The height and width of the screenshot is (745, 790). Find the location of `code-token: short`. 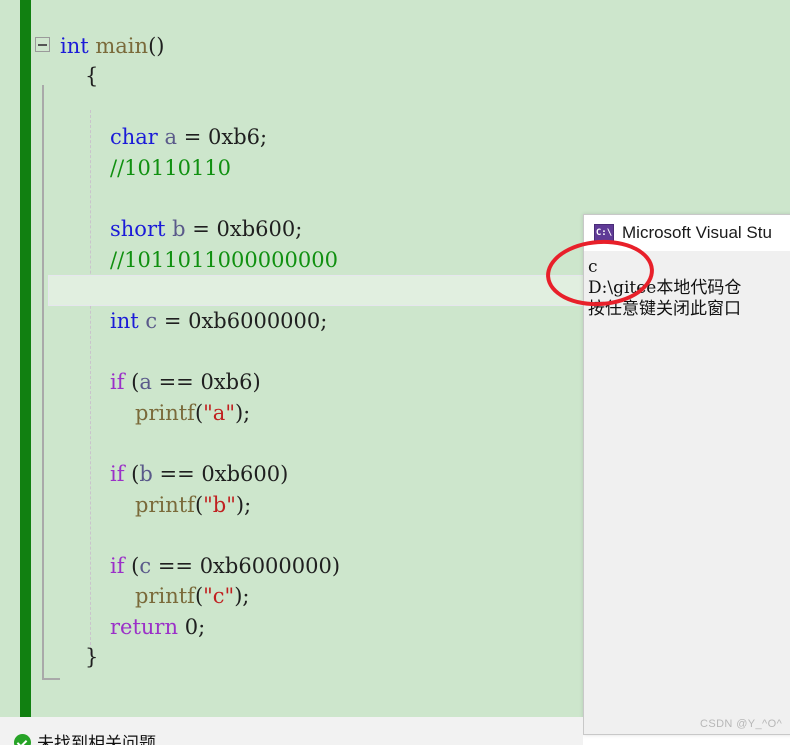

code-token: short is located at coordinates (138, 229).